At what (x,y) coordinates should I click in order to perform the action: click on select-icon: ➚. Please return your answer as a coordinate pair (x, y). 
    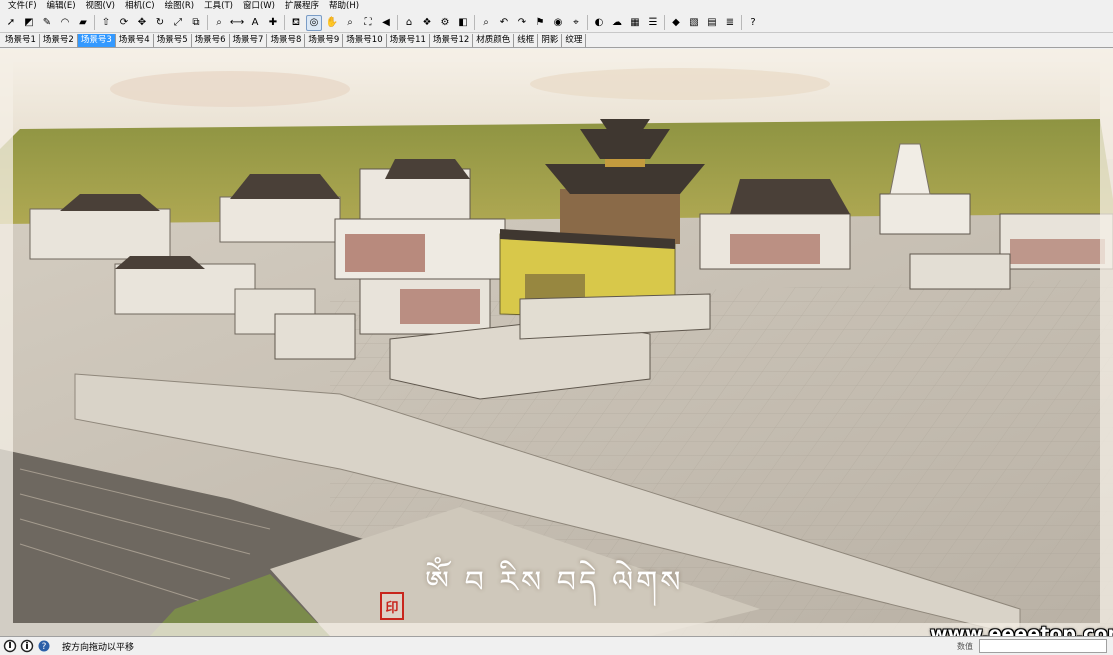
    Looking at the image, I should click on (11, 23).